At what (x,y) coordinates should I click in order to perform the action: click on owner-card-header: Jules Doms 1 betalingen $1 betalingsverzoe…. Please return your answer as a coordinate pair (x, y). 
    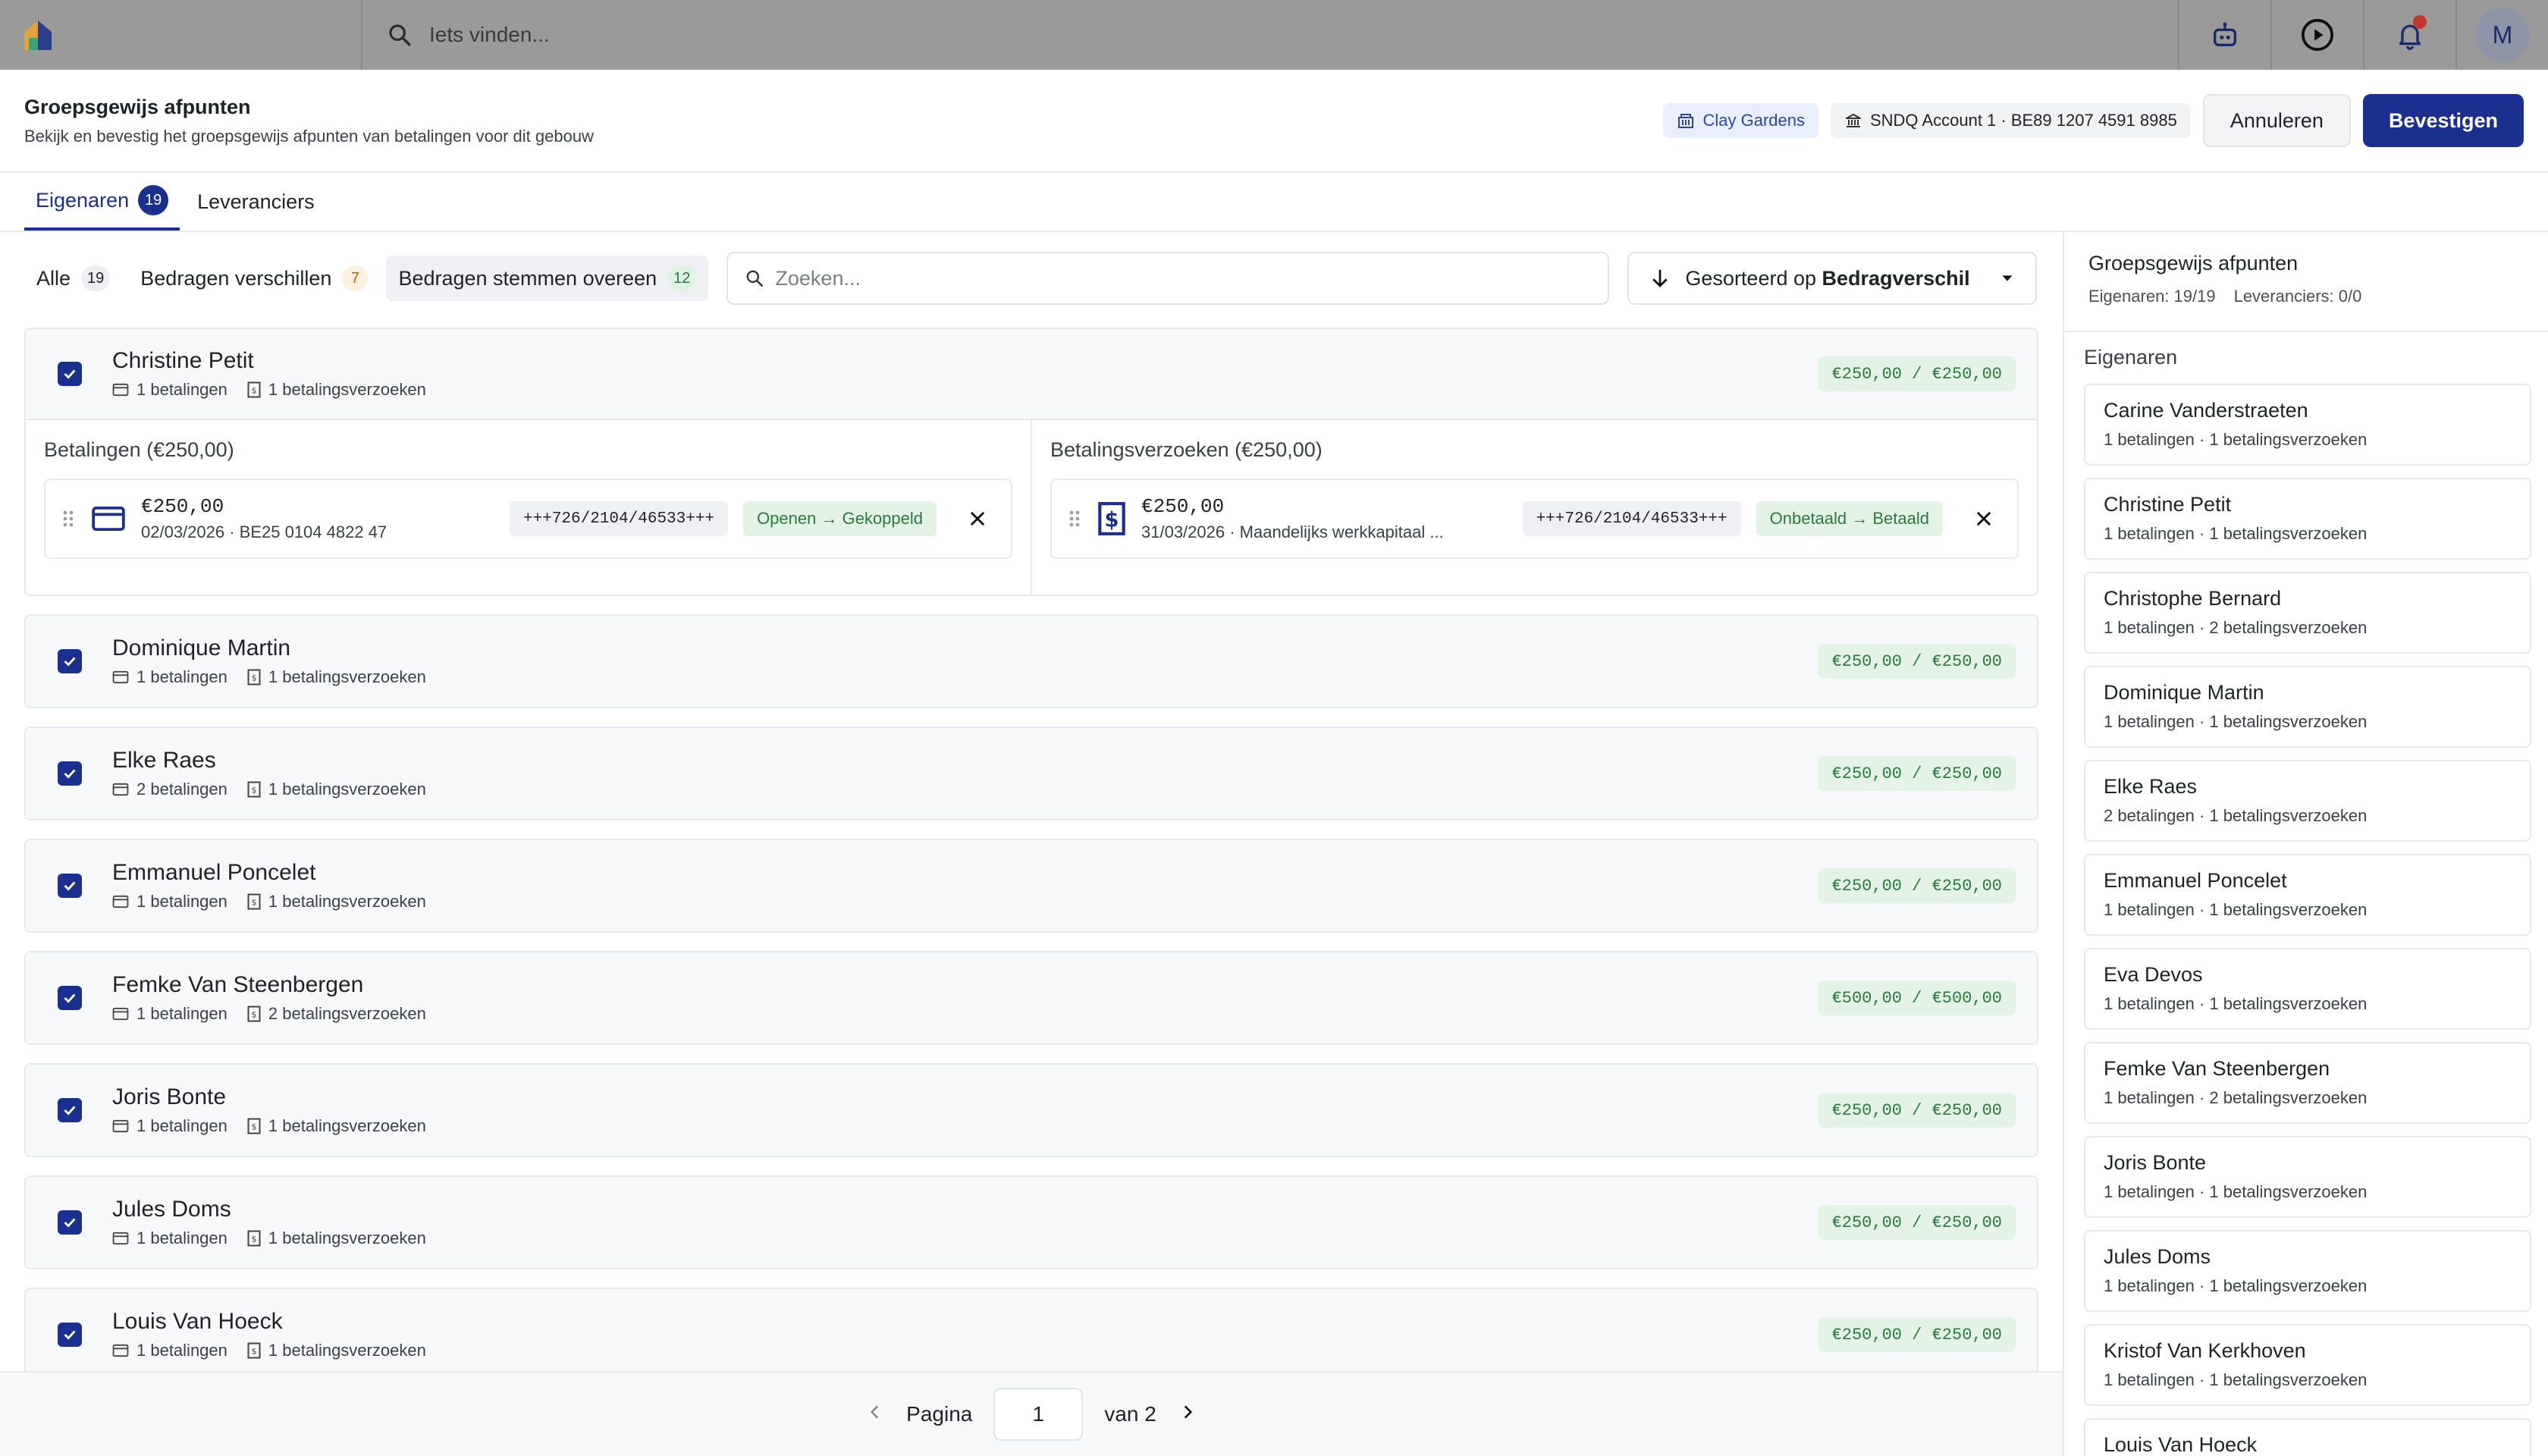
    Looking at the image, I should click on (1031, 1222).